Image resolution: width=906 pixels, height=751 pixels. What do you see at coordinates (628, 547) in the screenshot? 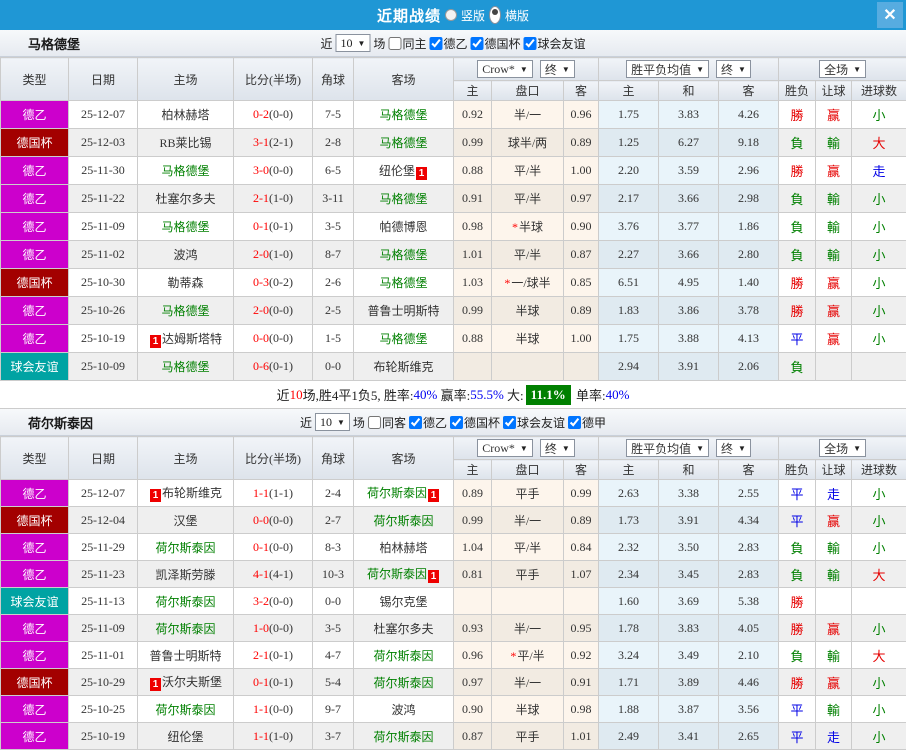
I see `mean-home-cell: 2.32` at bounding box center [628, 547].